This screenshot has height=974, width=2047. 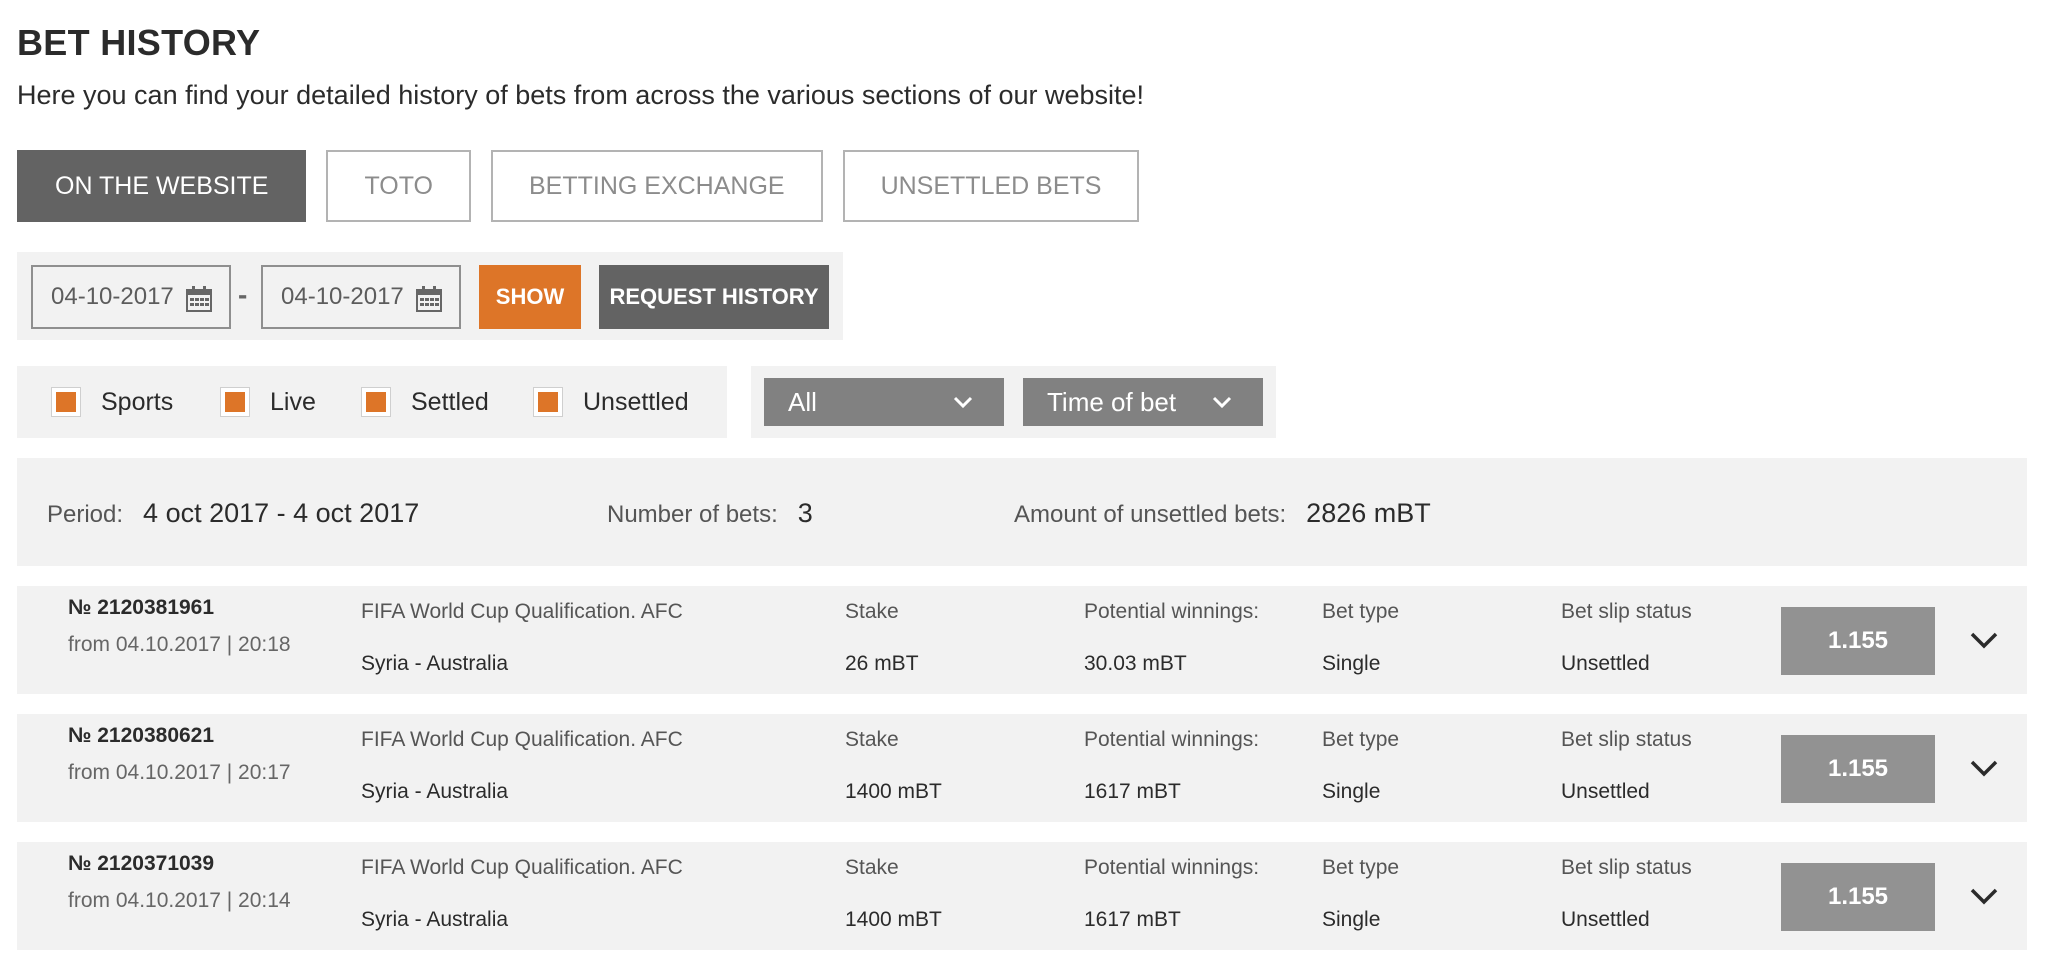 What do you see at coordinates (636, 401) in the screenshot?
I see `filter-unsettled-label: Unsettled` at bounding box center [636, 401].